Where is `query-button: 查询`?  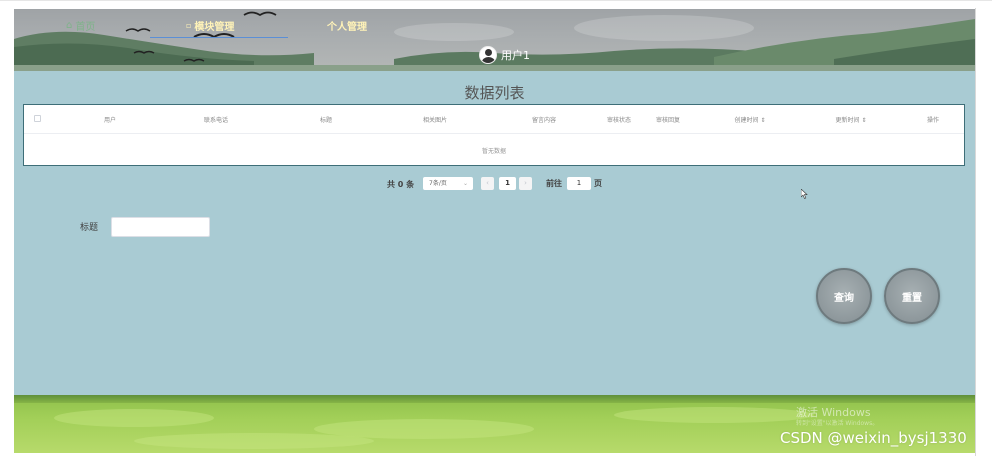
query-button: 查询 is located at coordinates (844, 296).